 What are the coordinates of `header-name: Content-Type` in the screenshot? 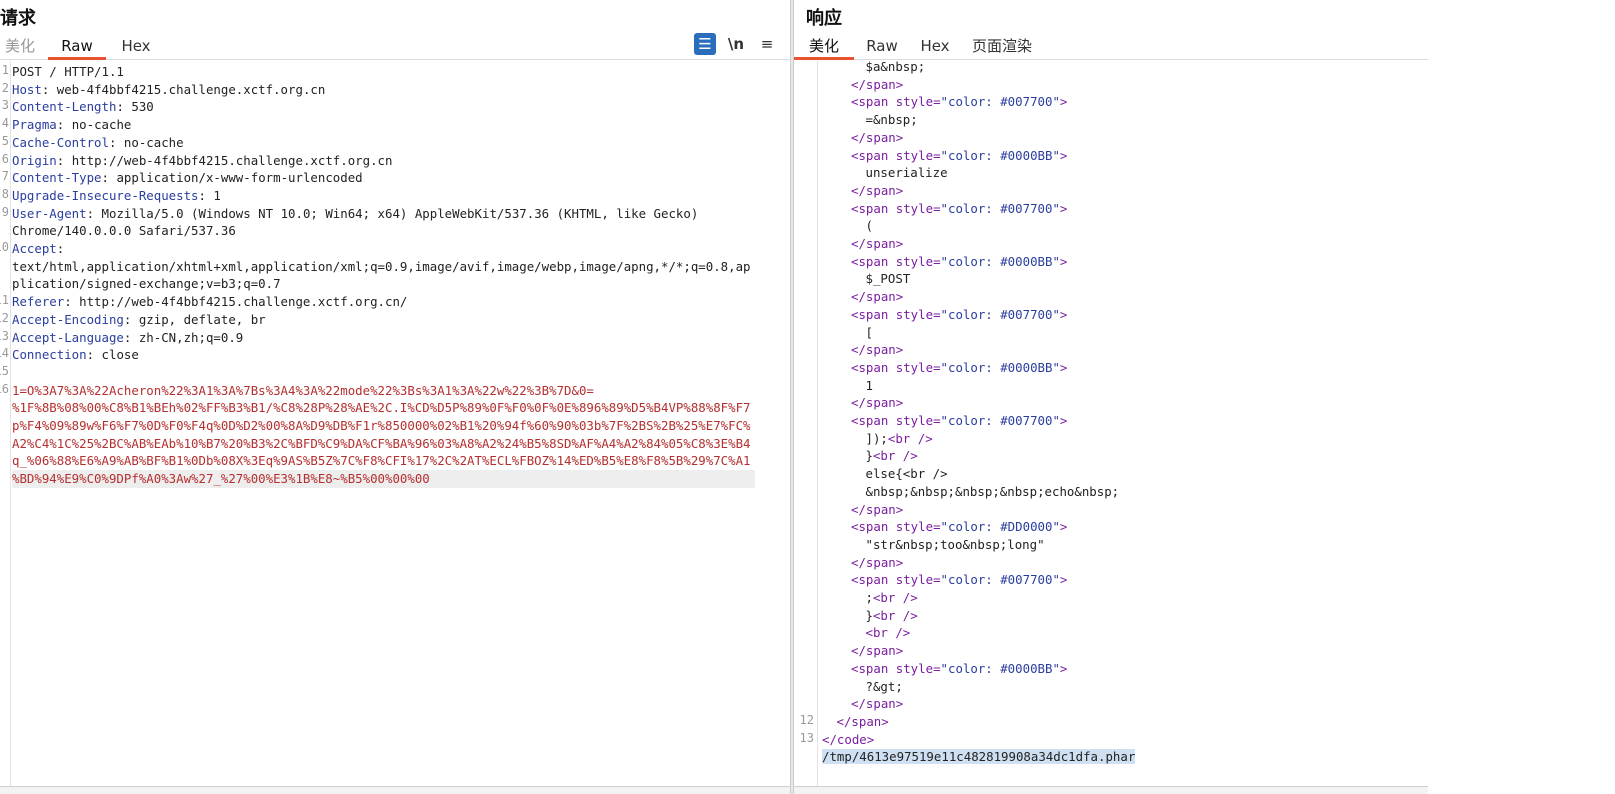 It's located at (57, 178).